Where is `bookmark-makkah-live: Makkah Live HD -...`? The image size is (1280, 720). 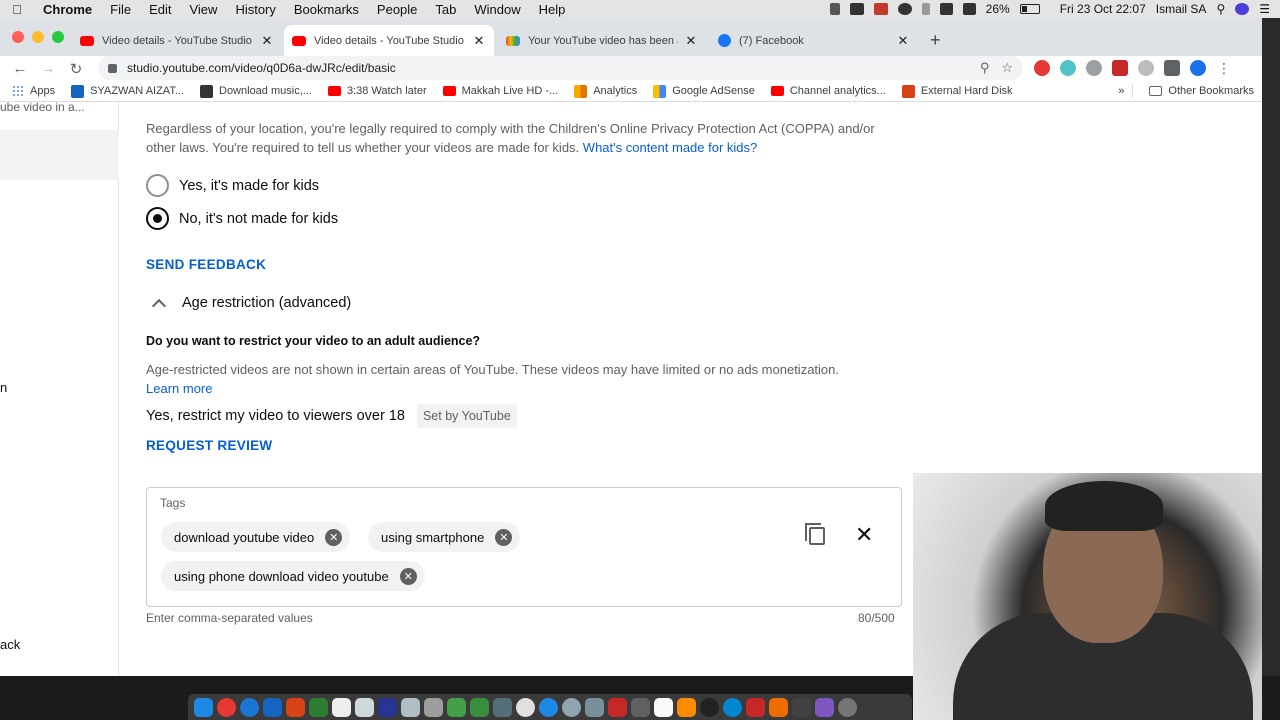
bookmark-makkah-live: Makkah Live HD -... is located at coordinates (501, 91).